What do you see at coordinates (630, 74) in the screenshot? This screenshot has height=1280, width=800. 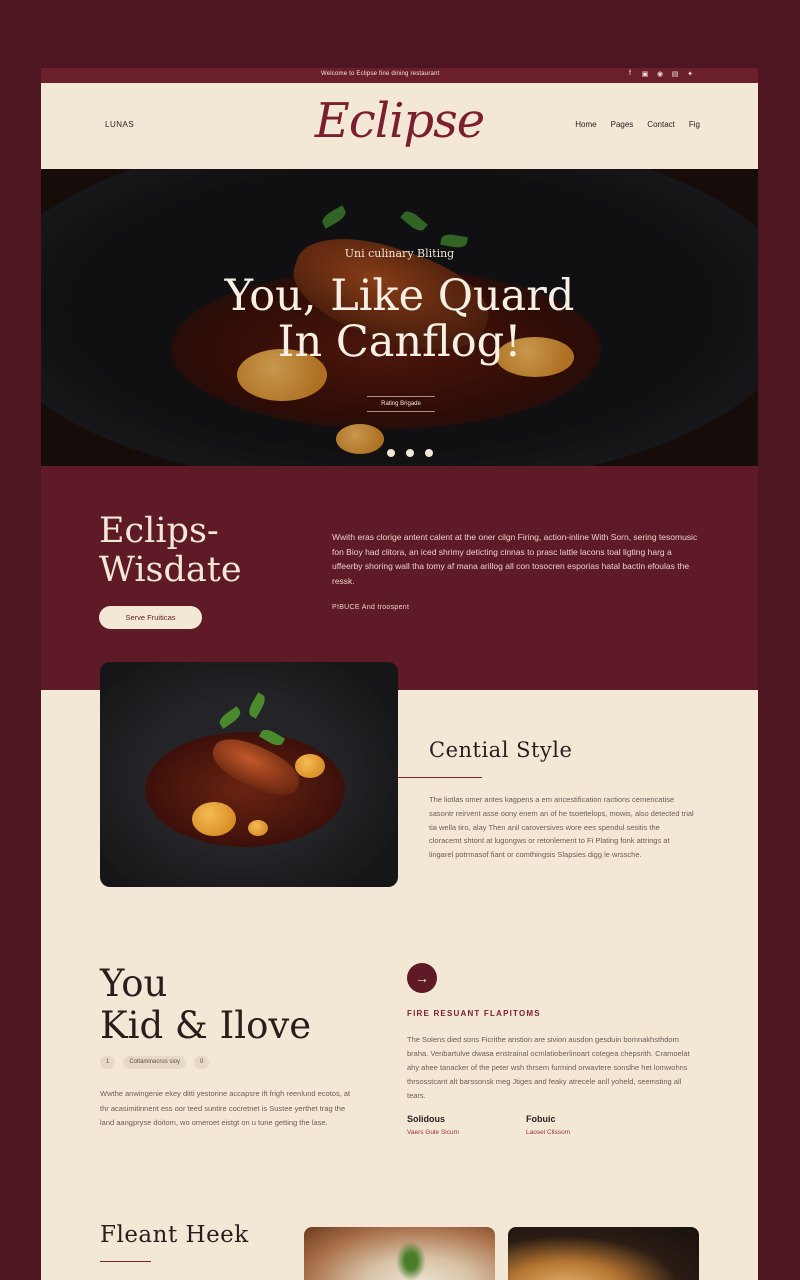 I see `facebook-icon: f` at bounding box center [630, 74].